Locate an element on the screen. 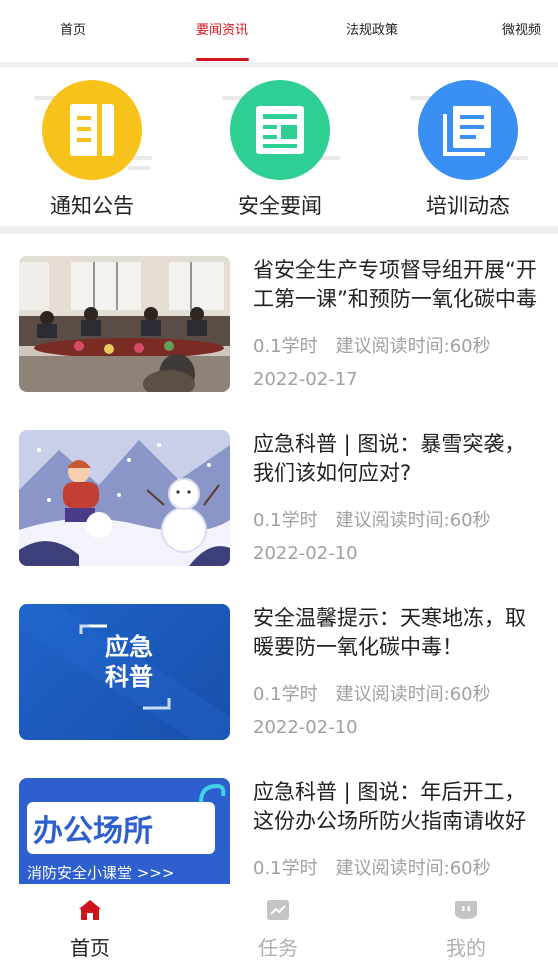  thumb-caption-line: 科普 is located at coordinates (129, 677).